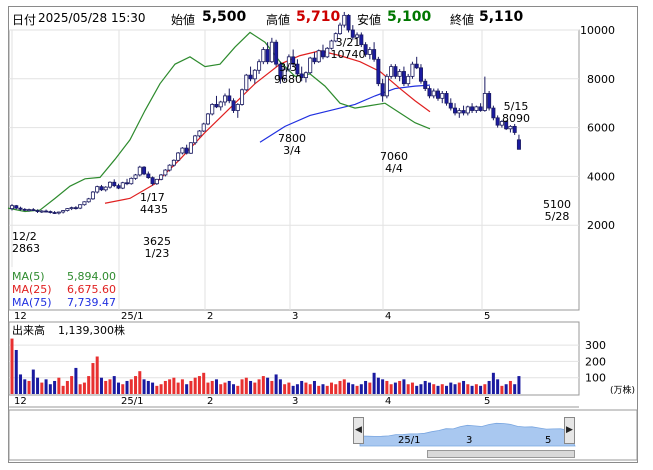 This screenshot has height=470, width=653. I want to click on volume-title: 出来高, so click(28, 330).